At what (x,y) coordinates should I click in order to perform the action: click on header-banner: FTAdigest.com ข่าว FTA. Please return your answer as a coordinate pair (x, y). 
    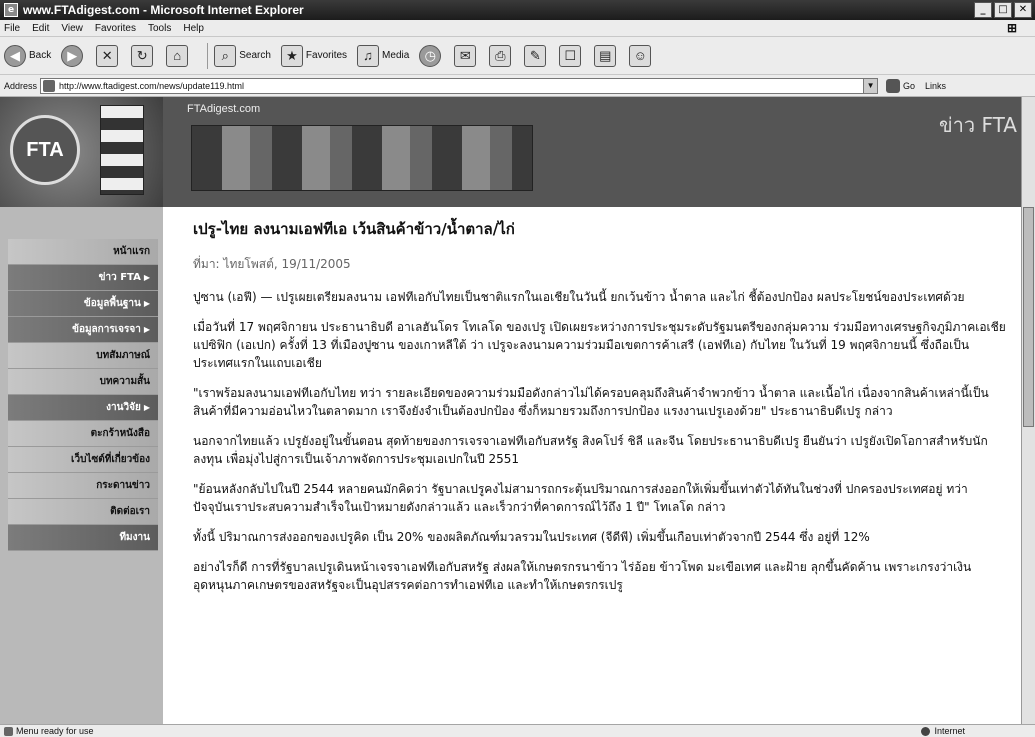
    Looking at the image, I should click on (599, 152).